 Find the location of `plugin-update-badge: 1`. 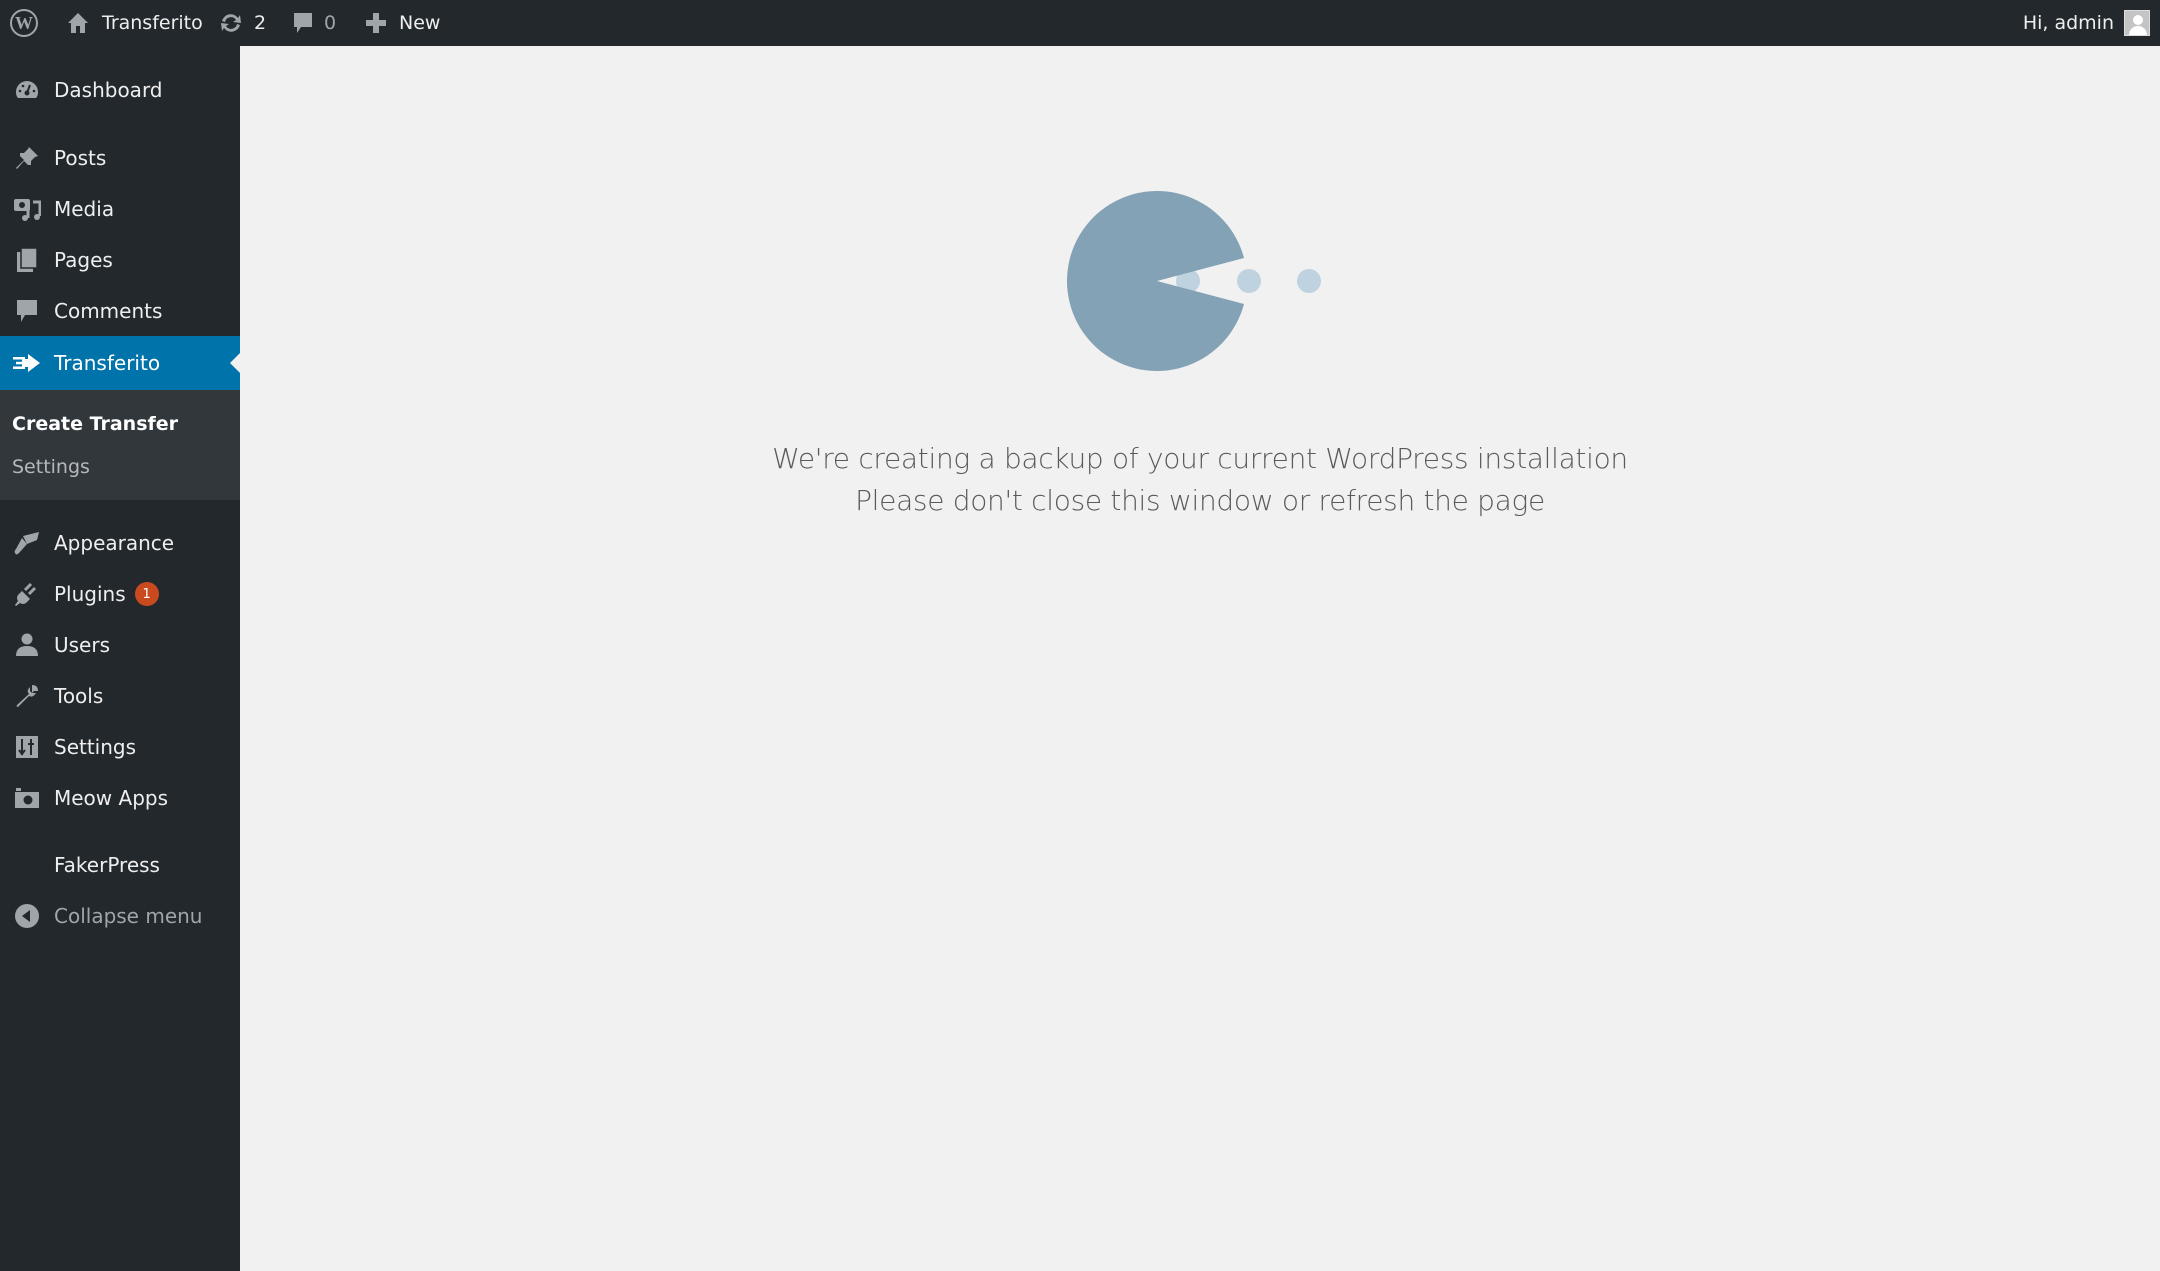

plugin-update-badge: 1 is located at coordinates (146, 594).